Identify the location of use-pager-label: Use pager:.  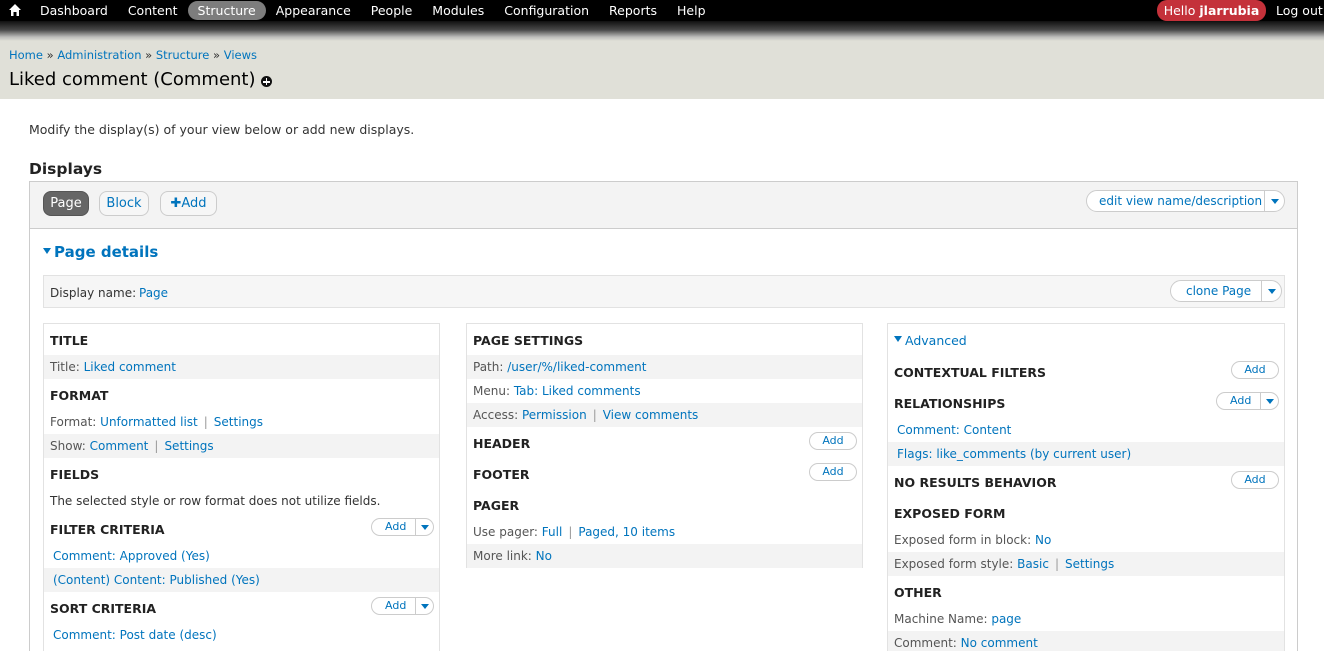
(505, 532).